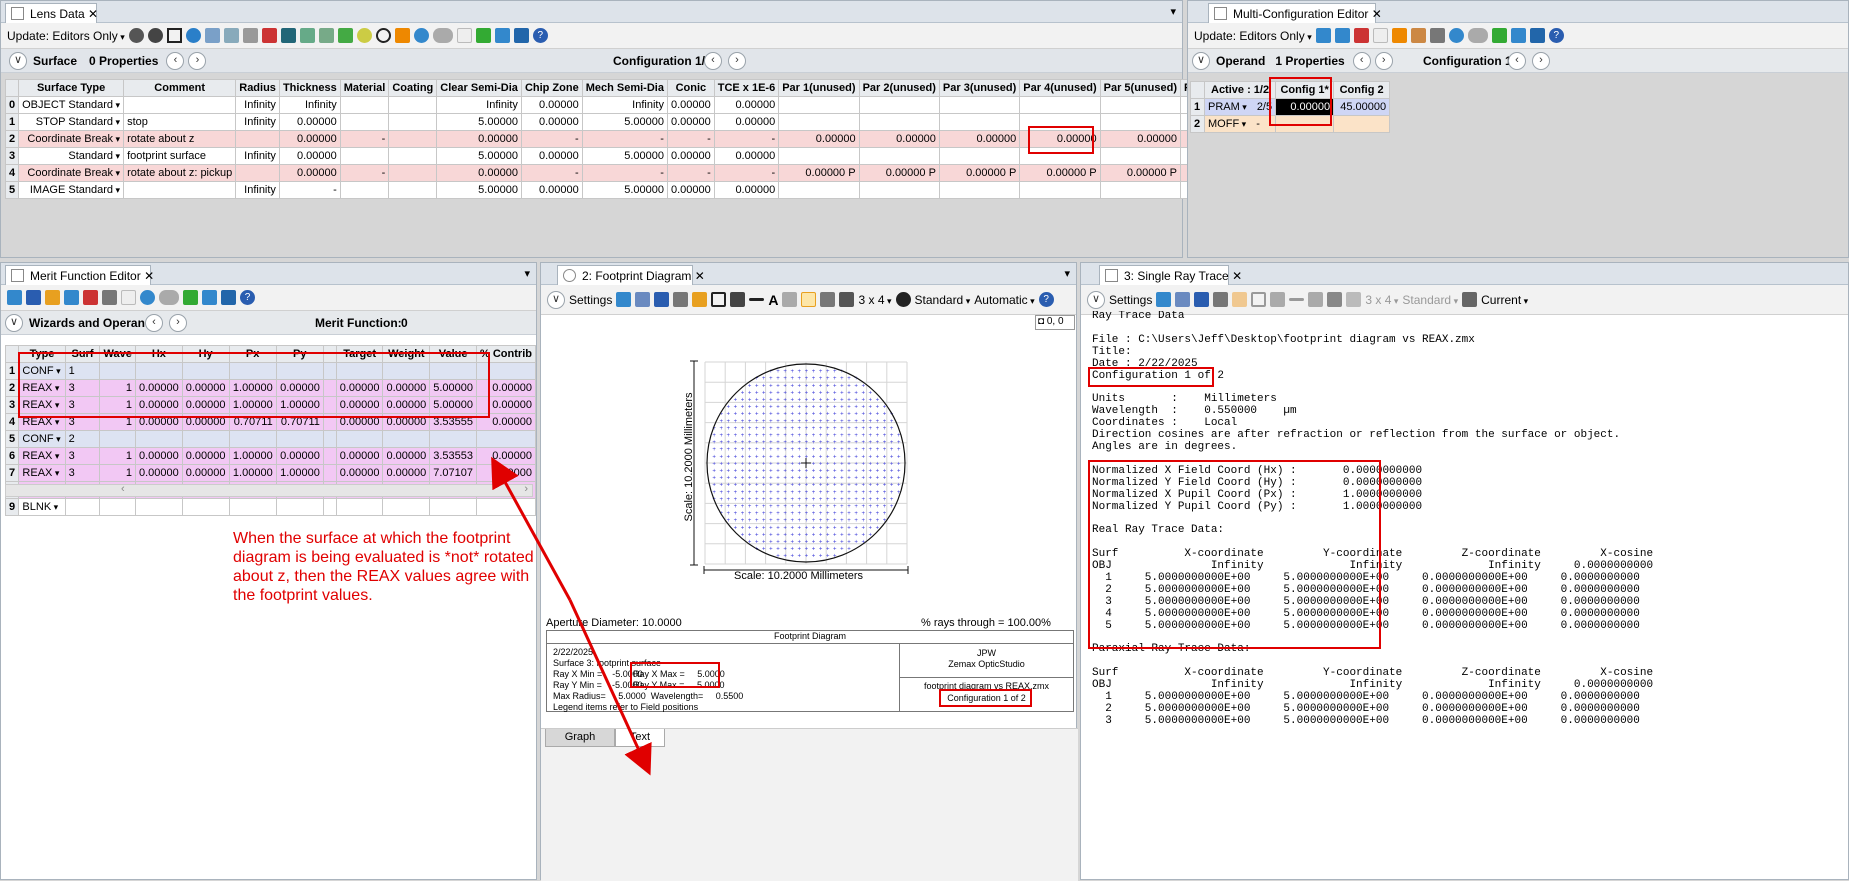 This screenshot has height=881, width=1849. I want to click on settings-button: Settings, so click(1130, 300).